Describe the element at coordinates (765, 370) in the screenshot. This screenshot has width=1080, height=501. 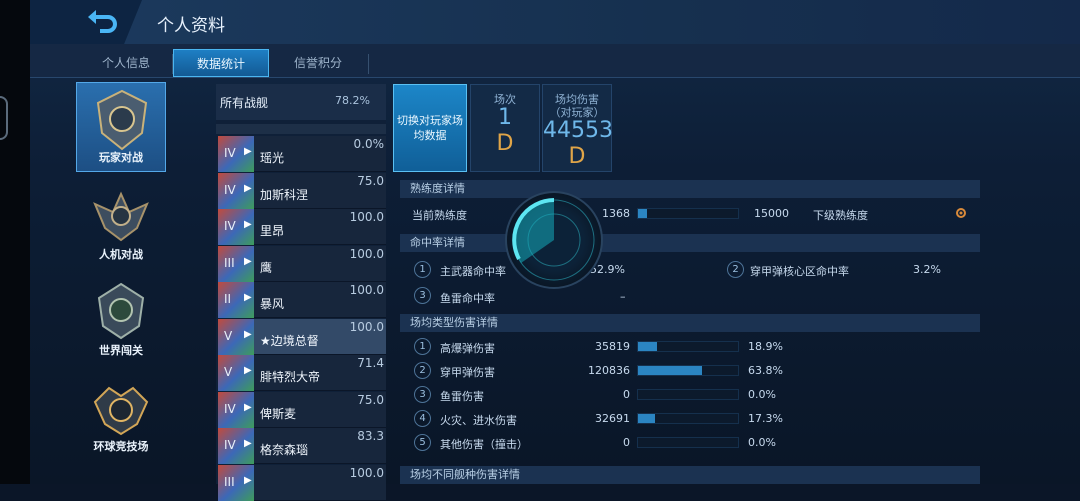
I see `damage-pct: 63.8%` at that location.